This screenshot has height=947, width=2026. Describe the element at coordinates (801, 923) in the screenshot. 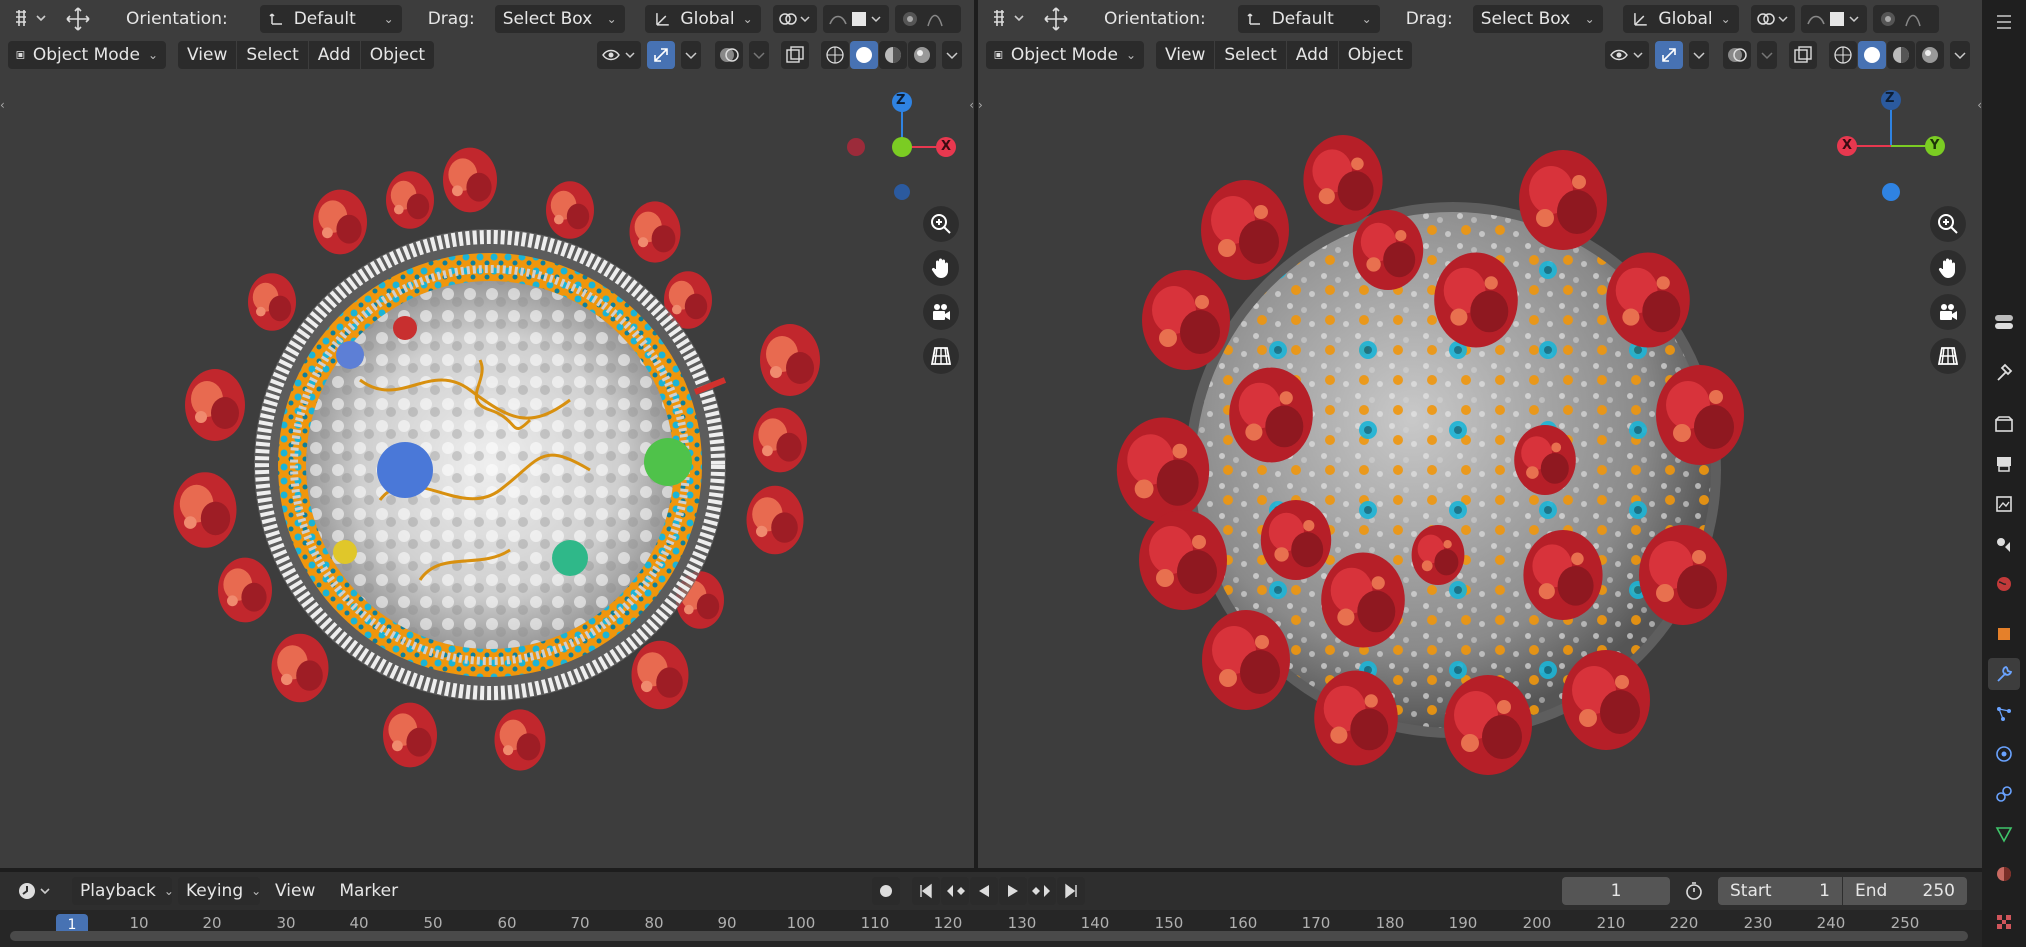

I see `ruler-tick: 100` at that location.